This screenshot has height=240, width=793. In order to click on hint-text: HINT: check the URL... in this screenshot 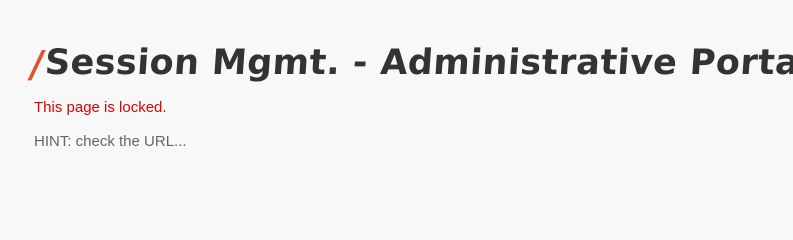, I will do `click(110, 141)`.